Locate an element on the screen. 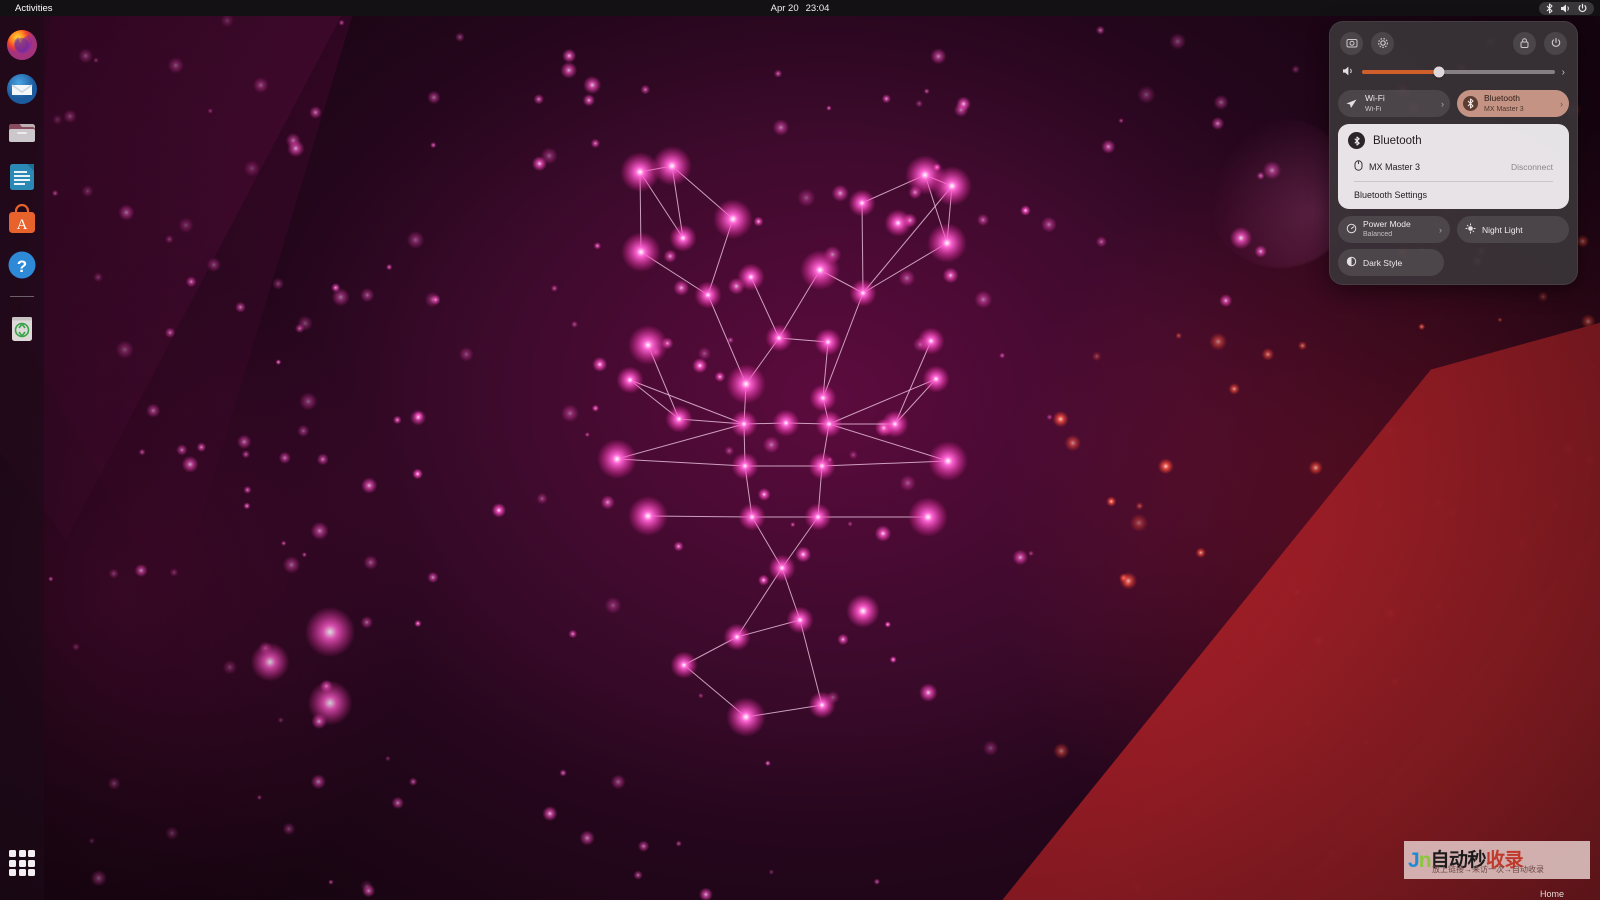 This screenshot has width=1600, height=900. watermark-subtitle: 放上链接→来访一次→自动收录 is located at coordinates (1488, 869).